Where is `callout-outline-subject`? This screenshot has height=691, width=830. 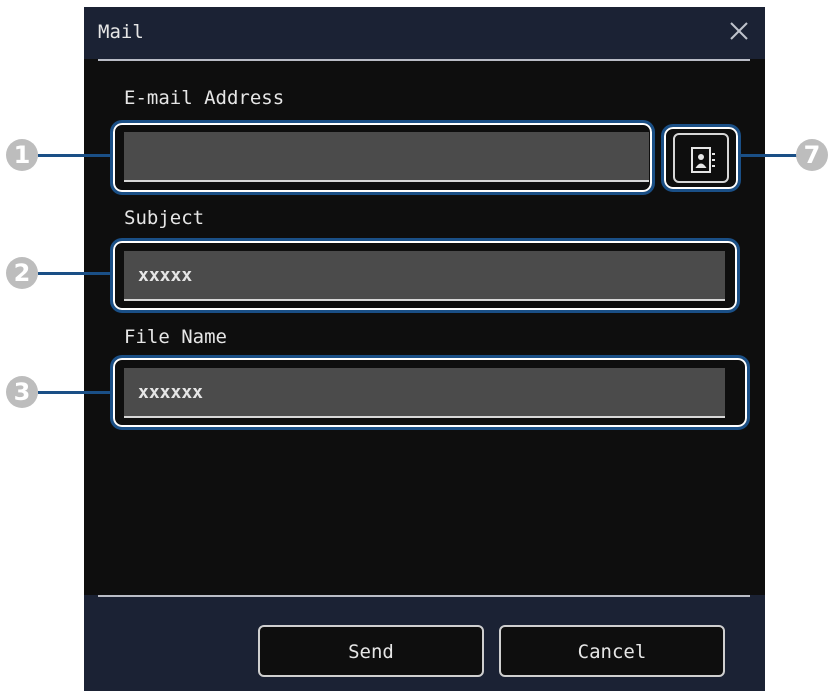
callout-outline-subject is located at coordinates (425, 275).